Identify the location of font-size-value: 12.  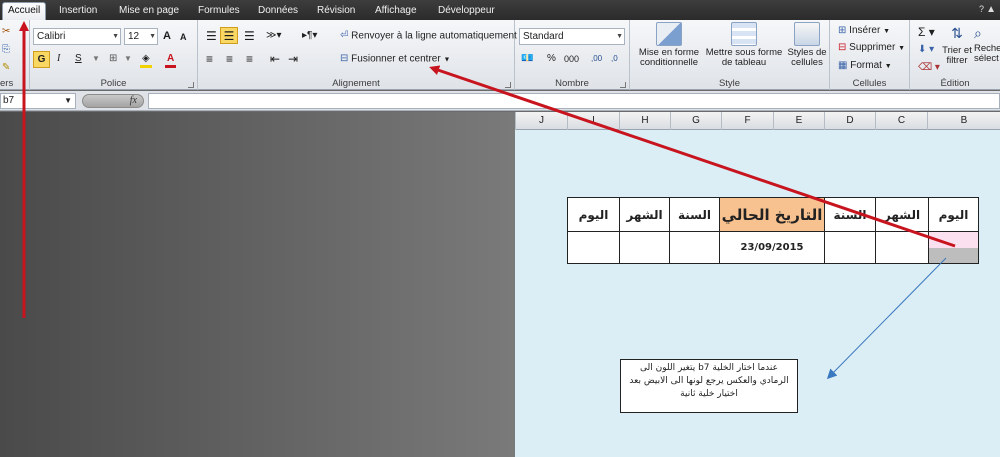
(134, 36).